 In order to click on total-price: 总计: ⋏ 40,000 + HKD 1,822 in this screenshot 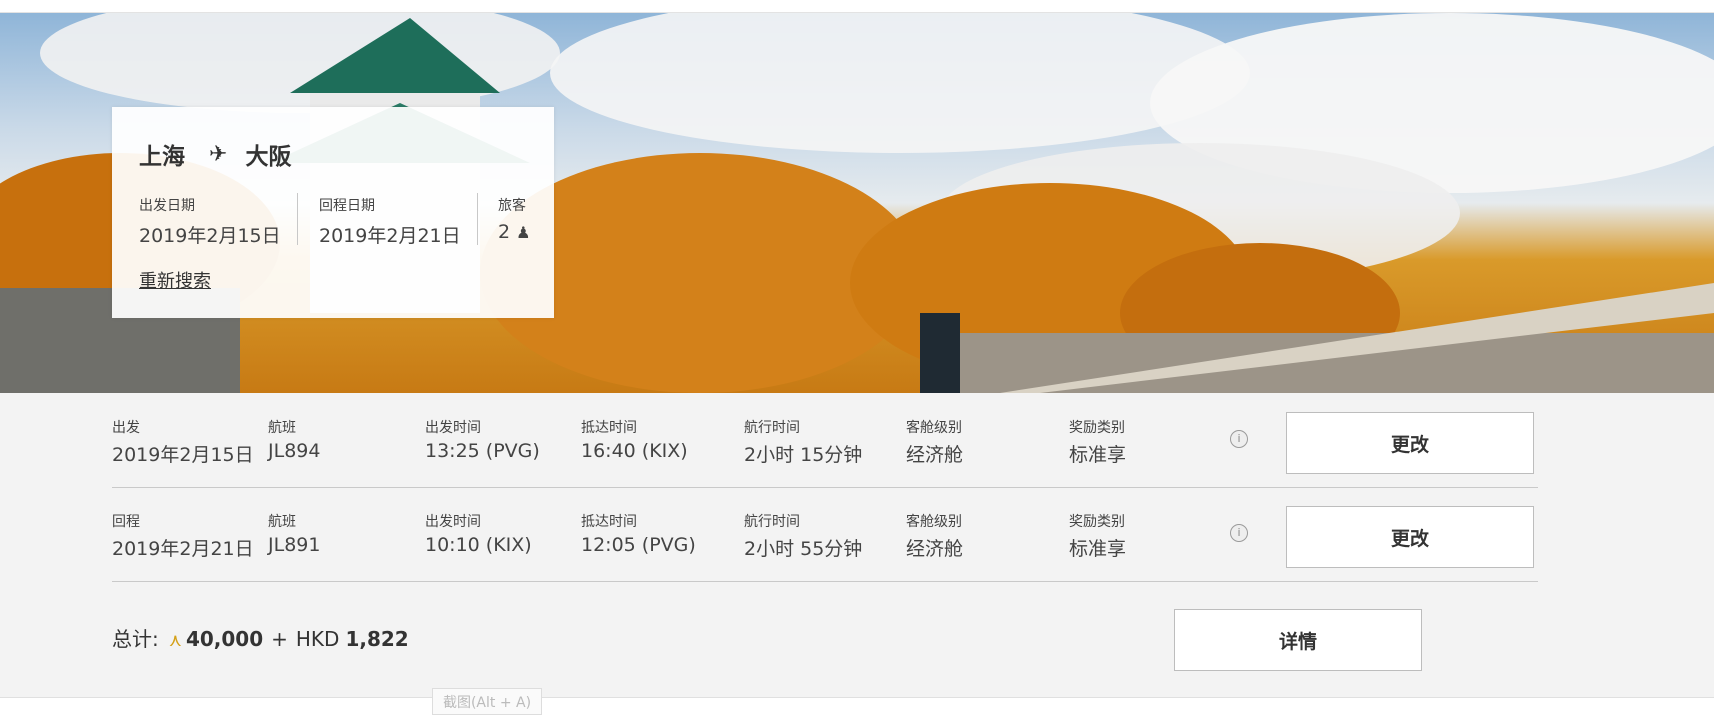, I will do `click(260, 637)`.